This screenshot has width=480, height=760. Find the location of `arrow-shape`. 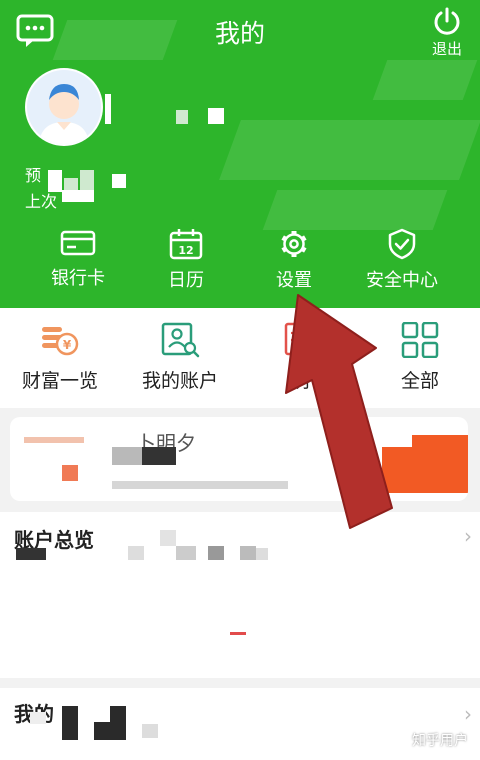

arrow-shape is located at coordinates (339, 411).